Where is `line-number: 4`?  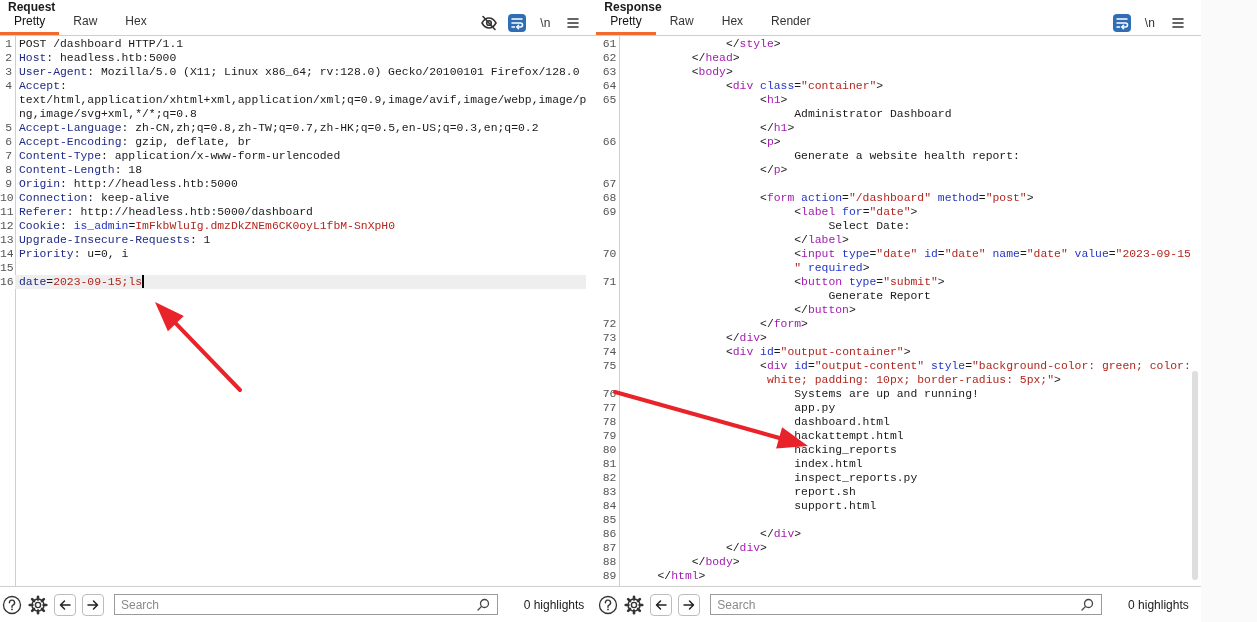 line-number: 4 is located at coordinates (8, 86).